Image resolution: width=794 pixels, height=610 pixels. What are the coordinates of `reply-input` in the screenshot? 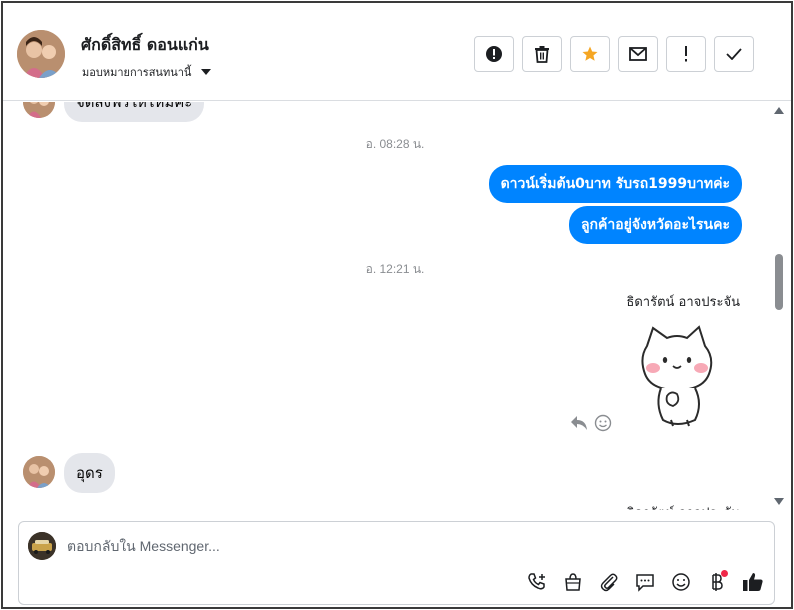 It's located at (367, 546).